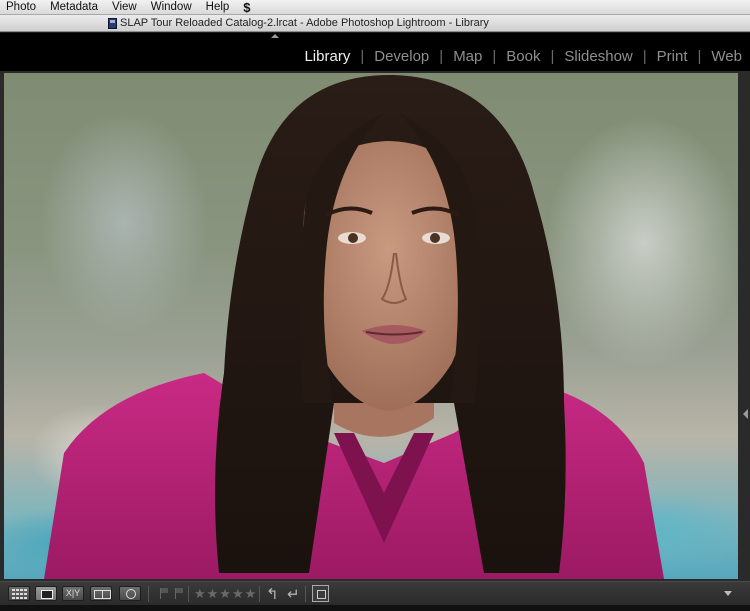 This screenshot has height=611, width=750. Describe the element at coordinates (19, 593) in the screenshot. I see `grid-view-icon` at that location.